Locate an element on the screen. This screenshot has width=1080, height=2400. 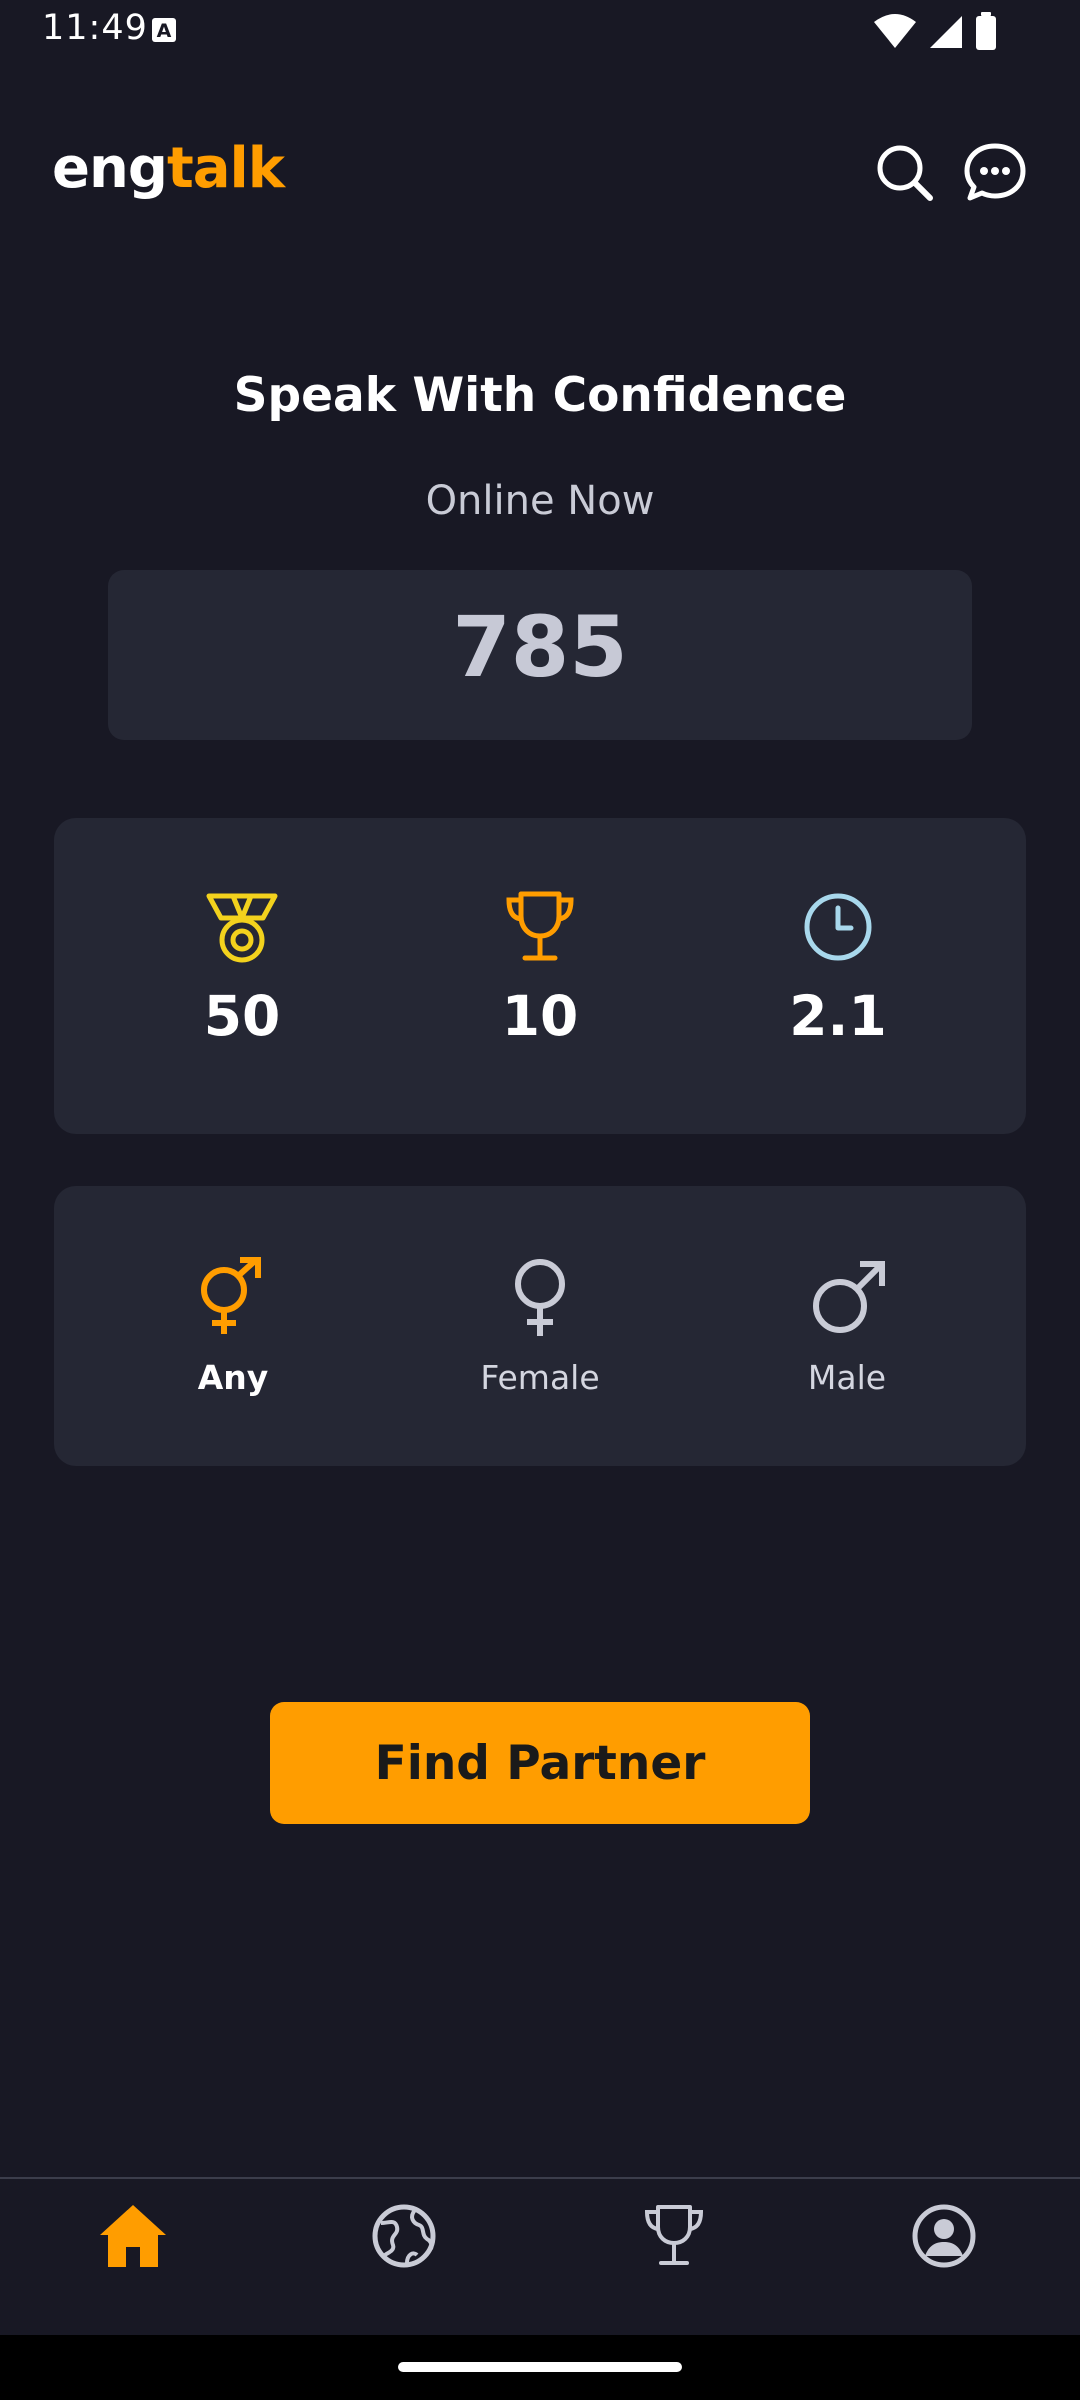
app-logo: engtalk is located at coordinates (168, 168).